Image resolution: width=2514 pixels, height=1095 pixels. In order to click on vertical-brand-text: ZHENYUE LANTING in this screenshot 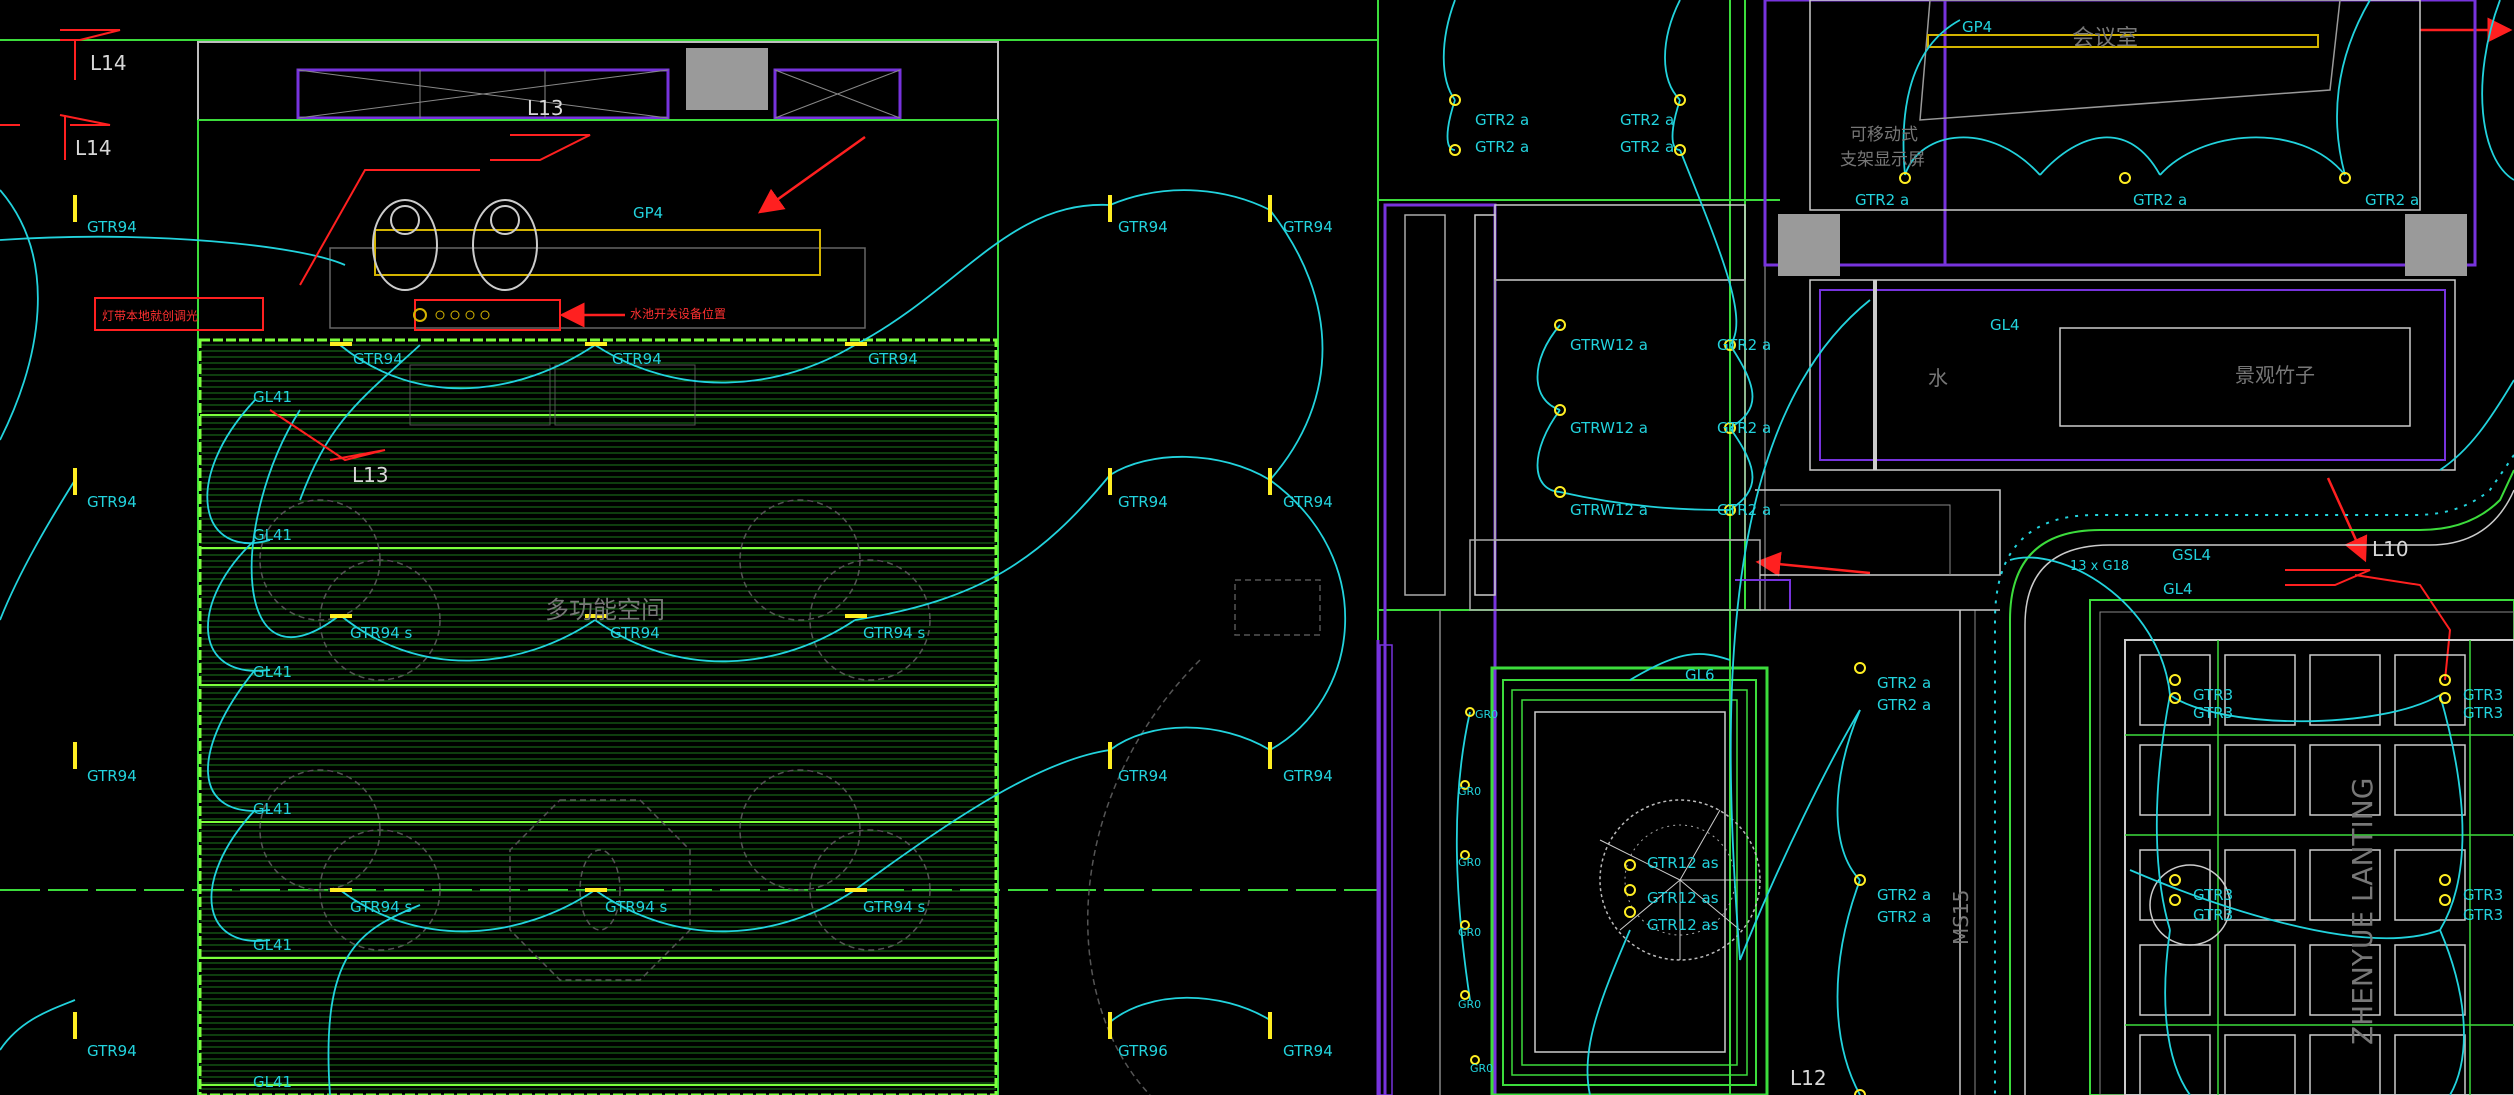, I will do `click(2362, 911)`.